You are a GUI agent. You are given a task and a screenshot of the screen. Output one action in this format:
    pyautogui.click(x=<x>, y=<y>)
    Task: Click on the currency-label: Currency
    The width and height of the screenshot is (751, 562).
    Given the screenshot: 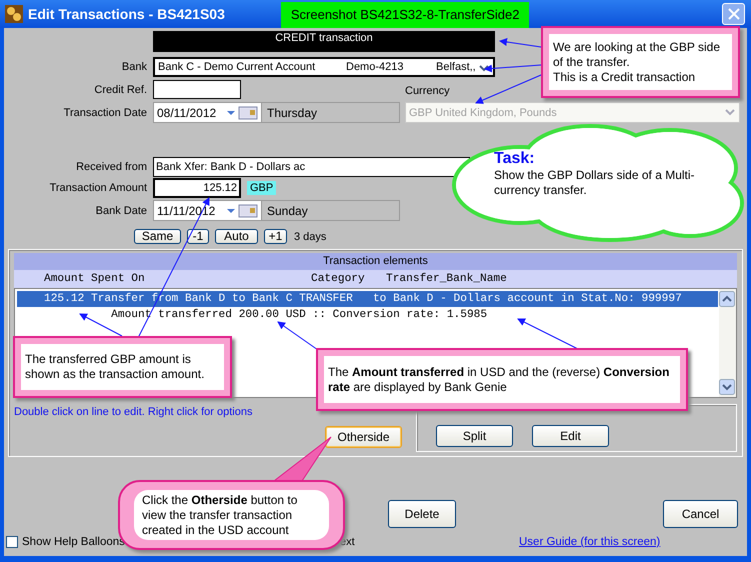 What is the action you would take?
    pyautogui.click(x=427, y=91)
    